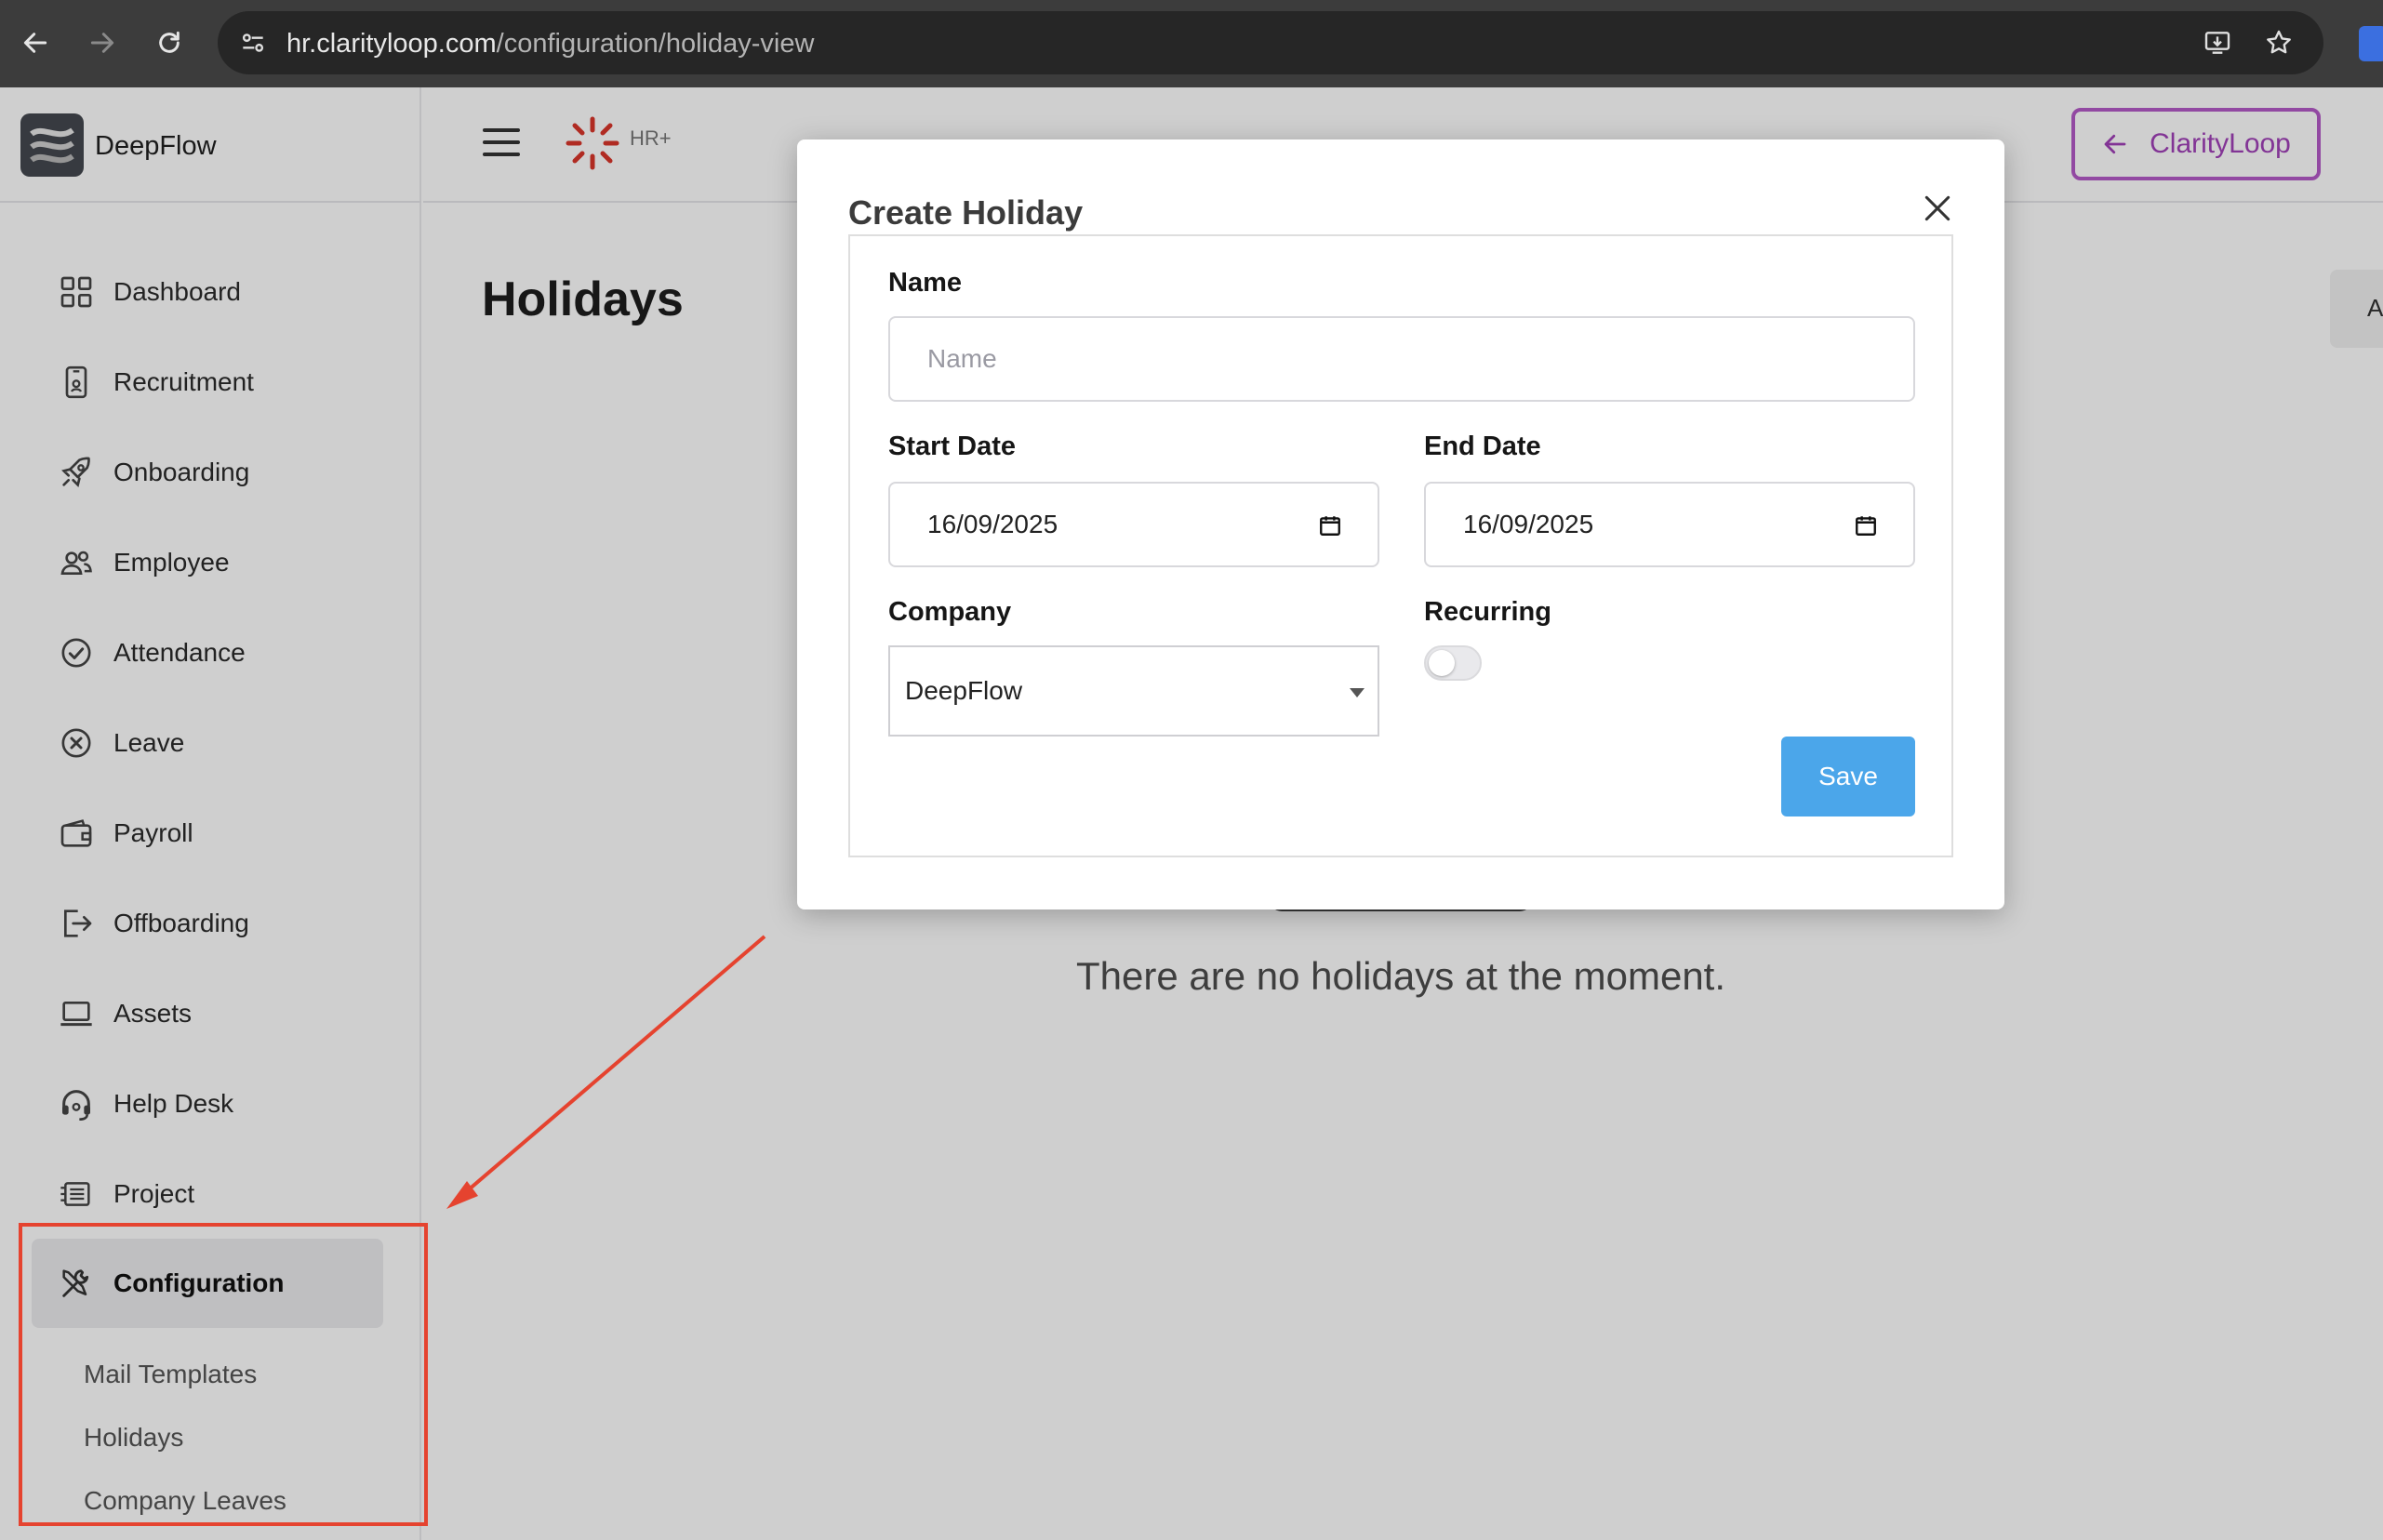  What do you see at coordinates (656, 44) in the screenshot?
I see `url-path: /configuration/holiday-view` at bounding box center [656, 44].